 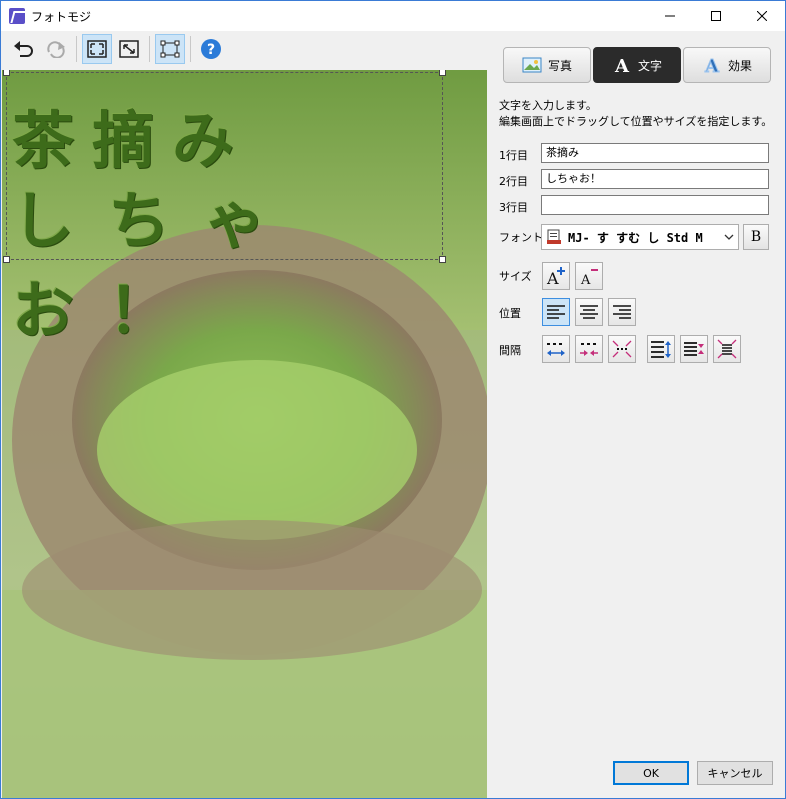 I want to click on mode-tabs: 写真 A 文字 A 効果, so click(x=638, y=65).